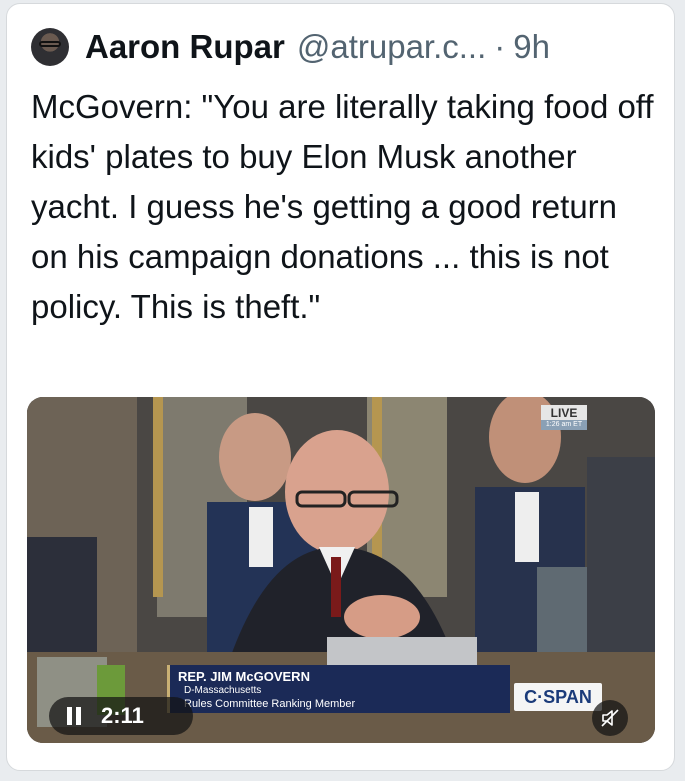 The image size is (685, 781). What do you see at coordinates (223, 690) in the screenshot?
I see `caption-state: D-Massachusetts` at bounding box center [223, 690].